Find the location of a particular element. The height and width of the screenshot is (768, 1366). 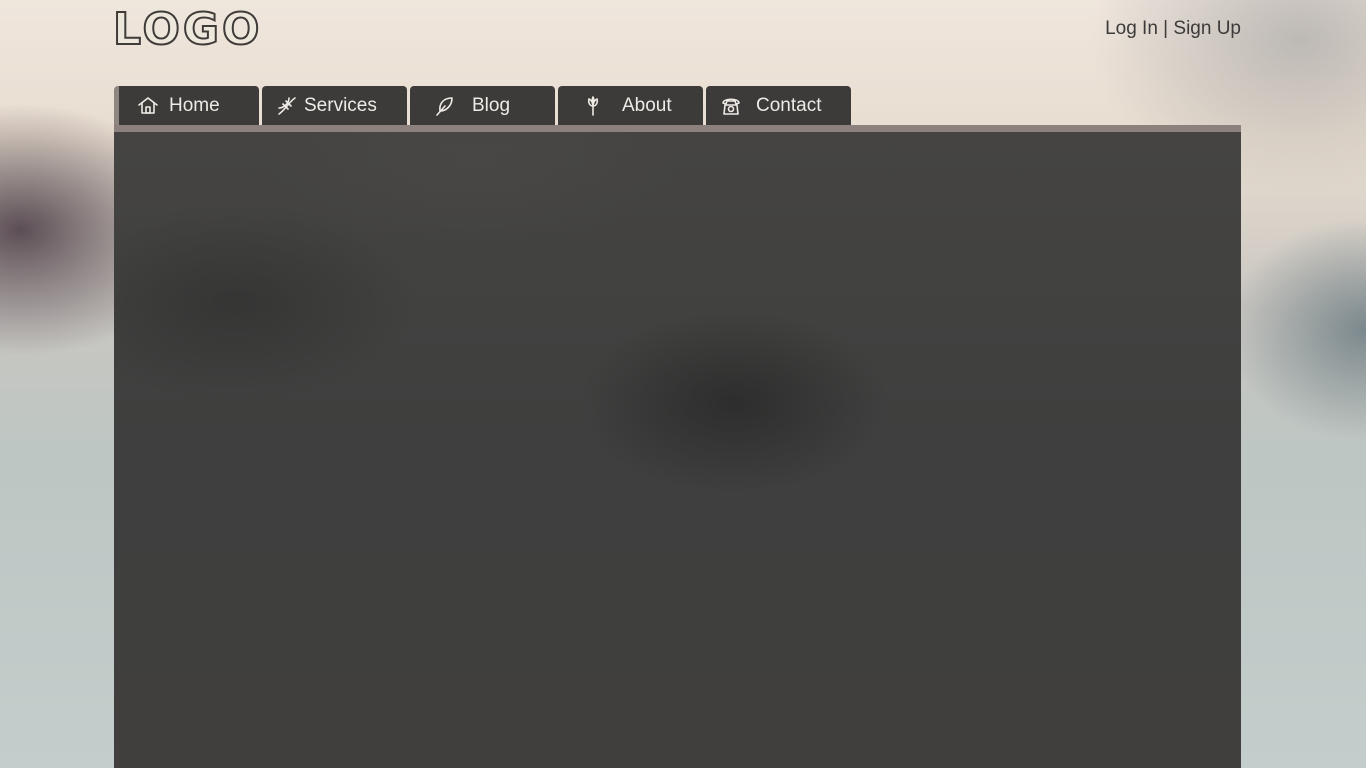

tab-contact: Contact is located at coordinates (778, 105).